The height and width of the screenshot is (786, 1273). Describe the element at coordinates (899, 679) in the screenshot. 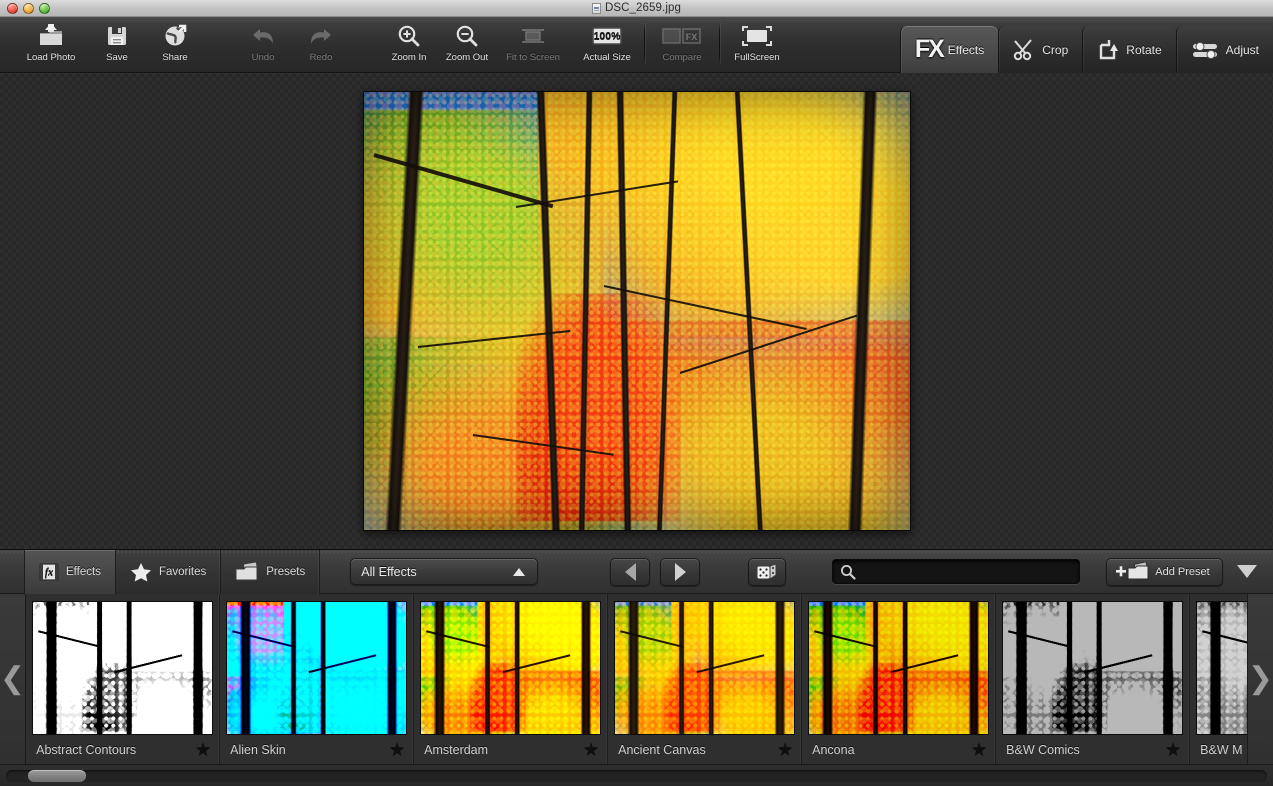

I see `effect-tile-ancona: Ancona ★` at that location.